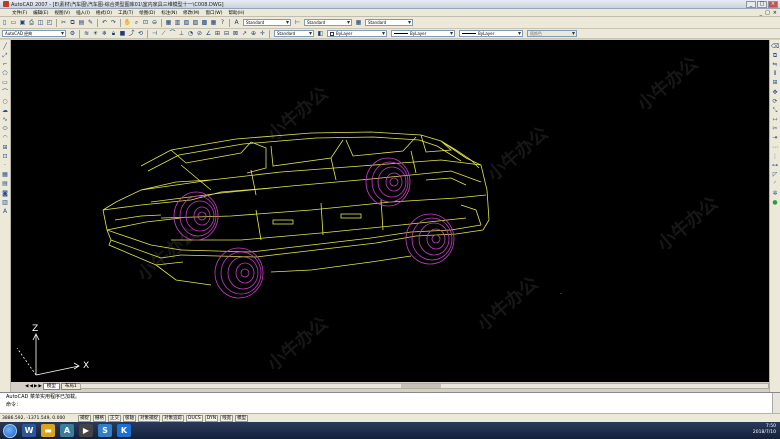  I want to click on color-select: ByLayer, so click(357, 33).